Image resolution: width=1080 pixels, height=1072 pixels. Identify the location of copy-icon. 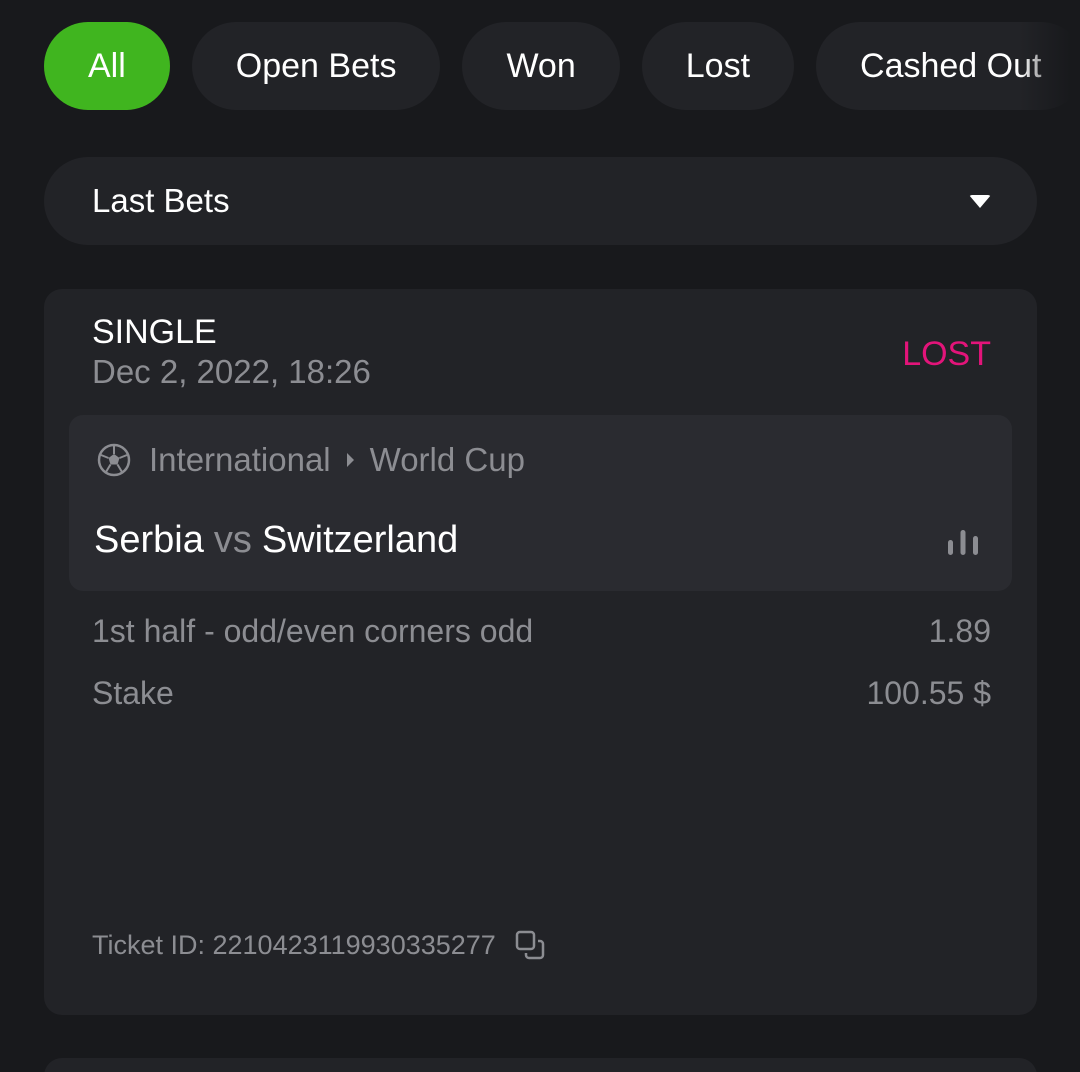
(530, 945).